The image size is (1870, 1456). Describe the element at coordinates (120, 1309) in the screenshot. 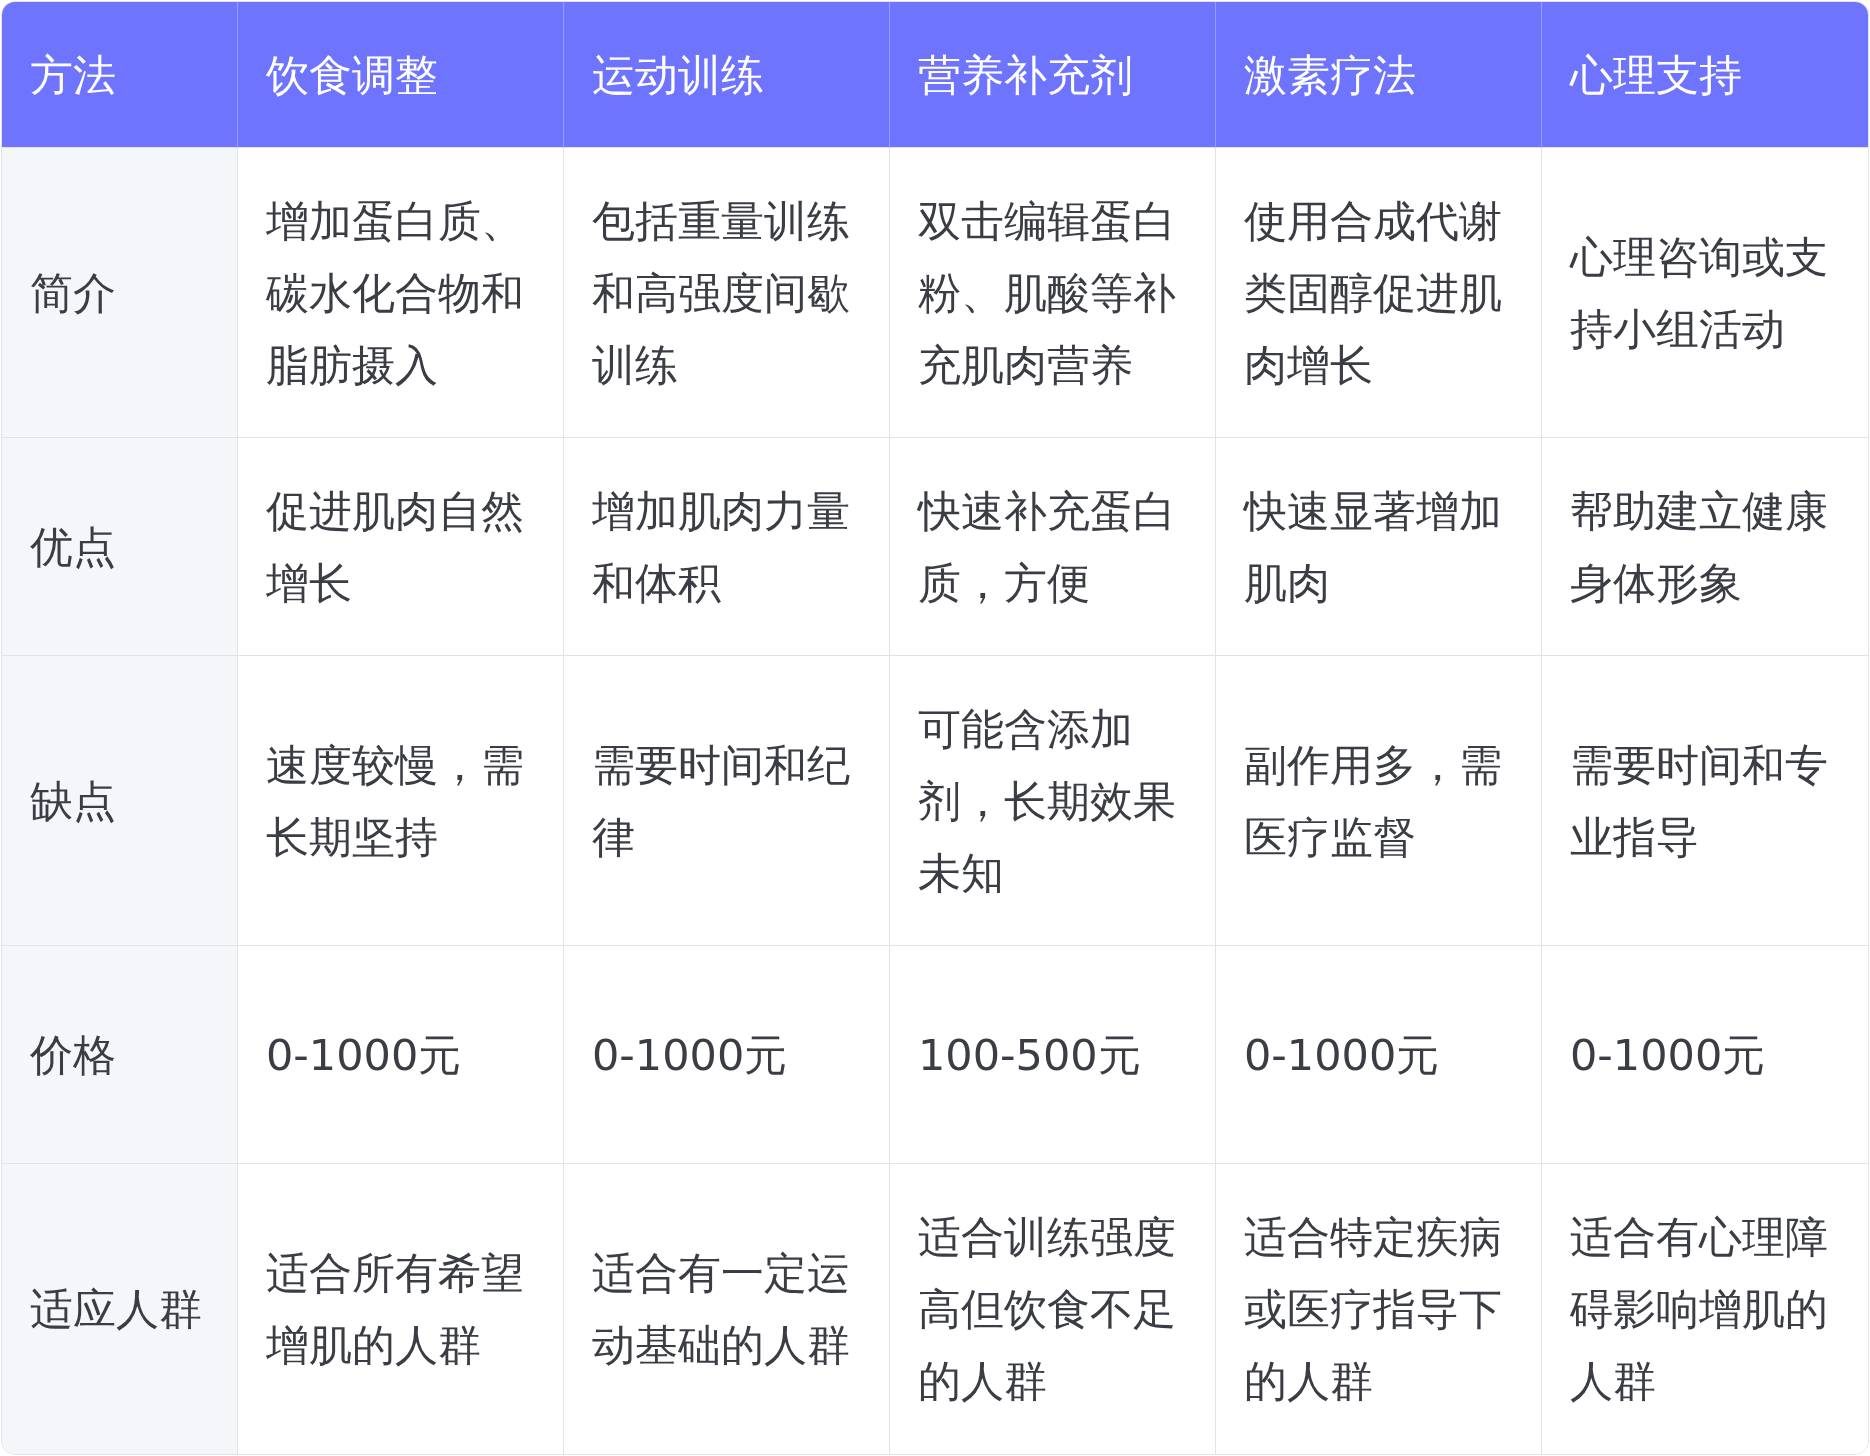

I see `row-header: 适应人群` at that location.